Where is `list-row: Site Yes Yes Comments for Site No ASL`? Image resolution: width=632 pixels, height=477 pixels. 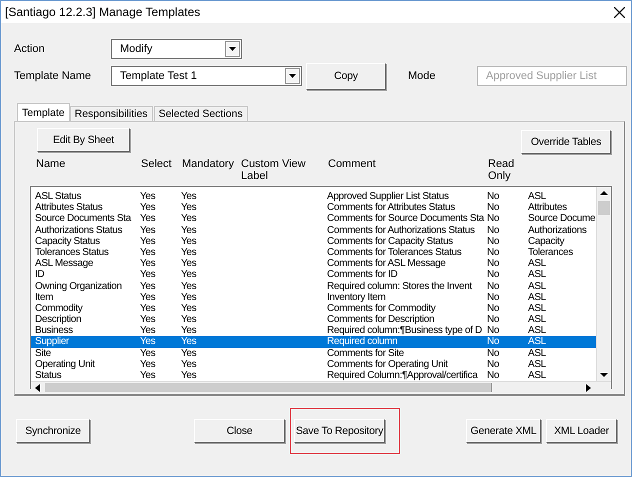 list-row: Site Yes Yes Comments for Site No ASL is located at coordinates (313, 353).